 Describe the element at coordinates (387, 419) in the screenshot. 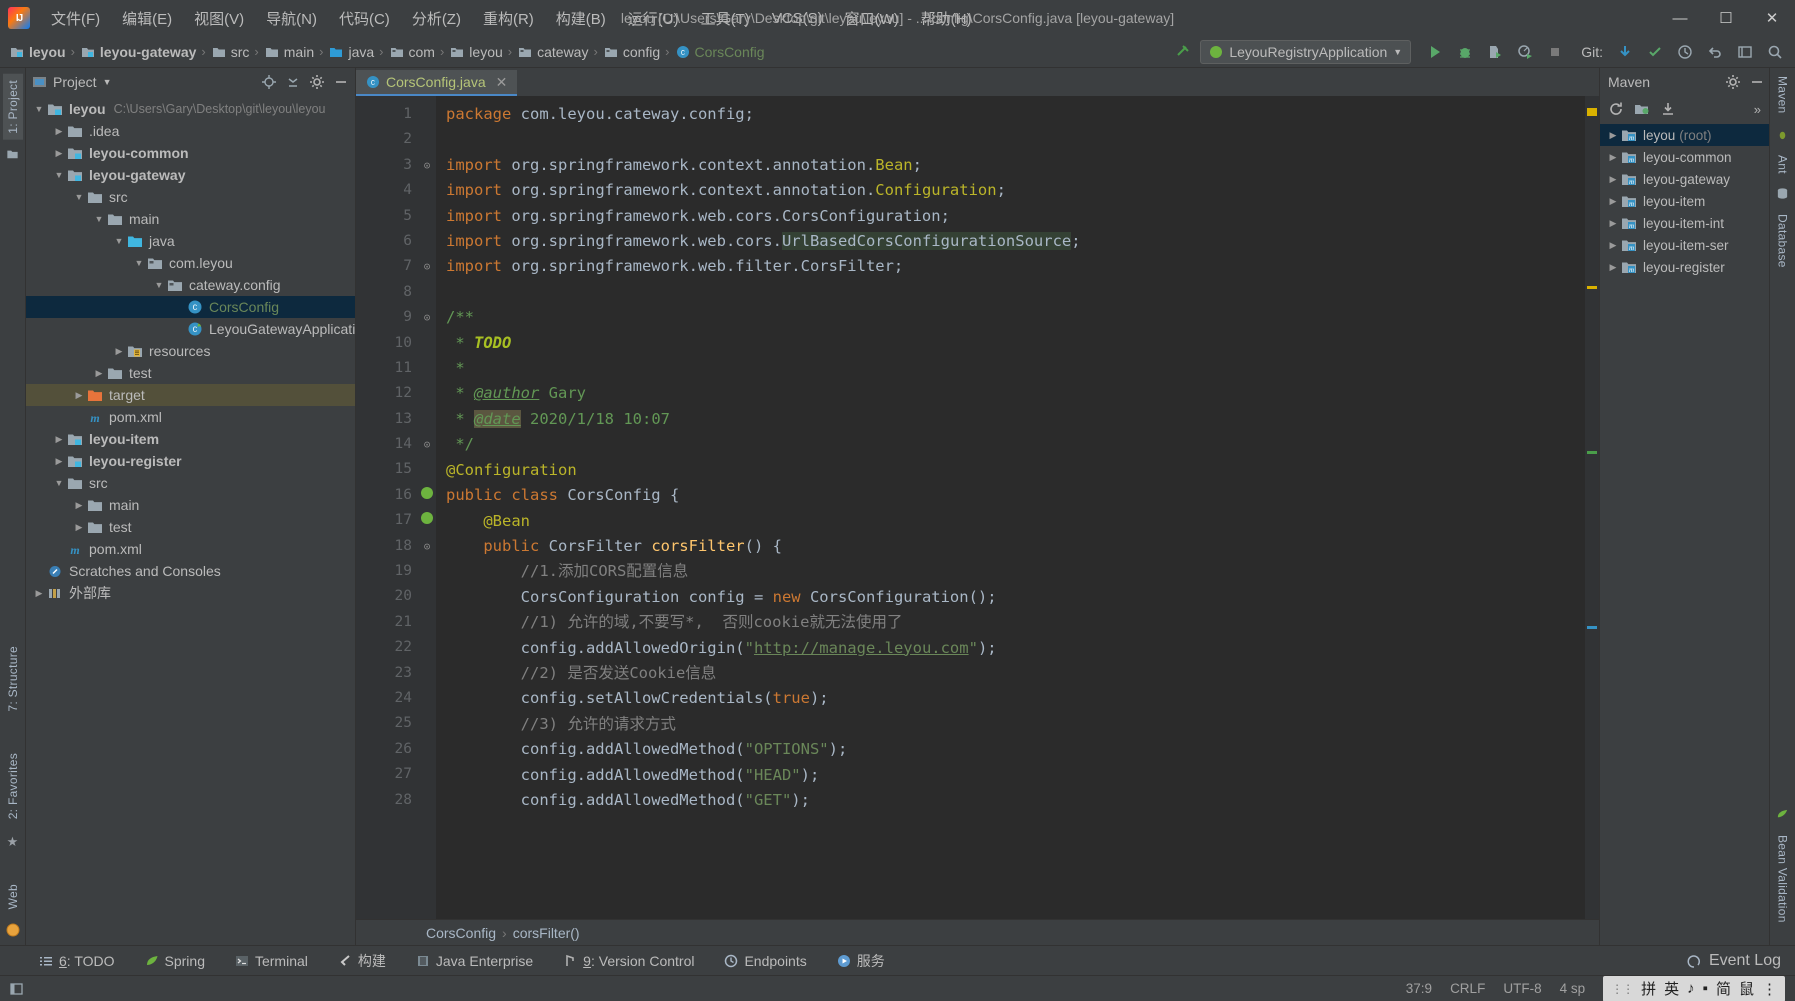

I see `line-number: 13` at that location.